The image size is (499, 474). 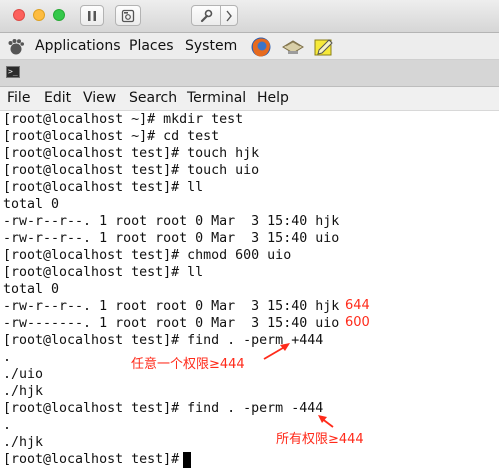 What do you see at coordinates (57, 98) in the screenshot?
I see `menu-edit: Edit` at bounding box center [57, 98].